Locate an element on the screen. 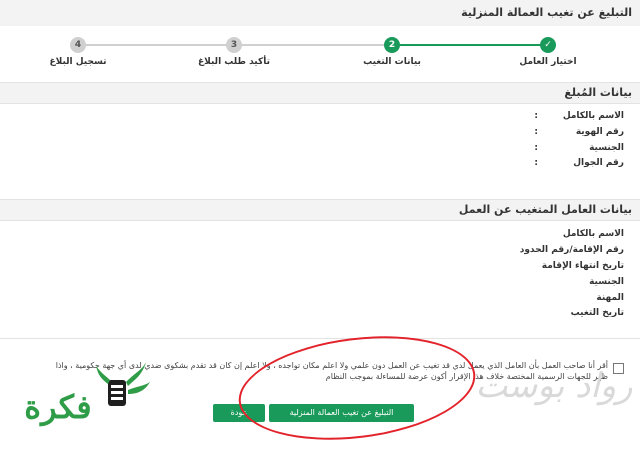 Image resolution: width=640 pixels, height=452 pixels. step-4-number: 4 is located at coordinates (78, 45).